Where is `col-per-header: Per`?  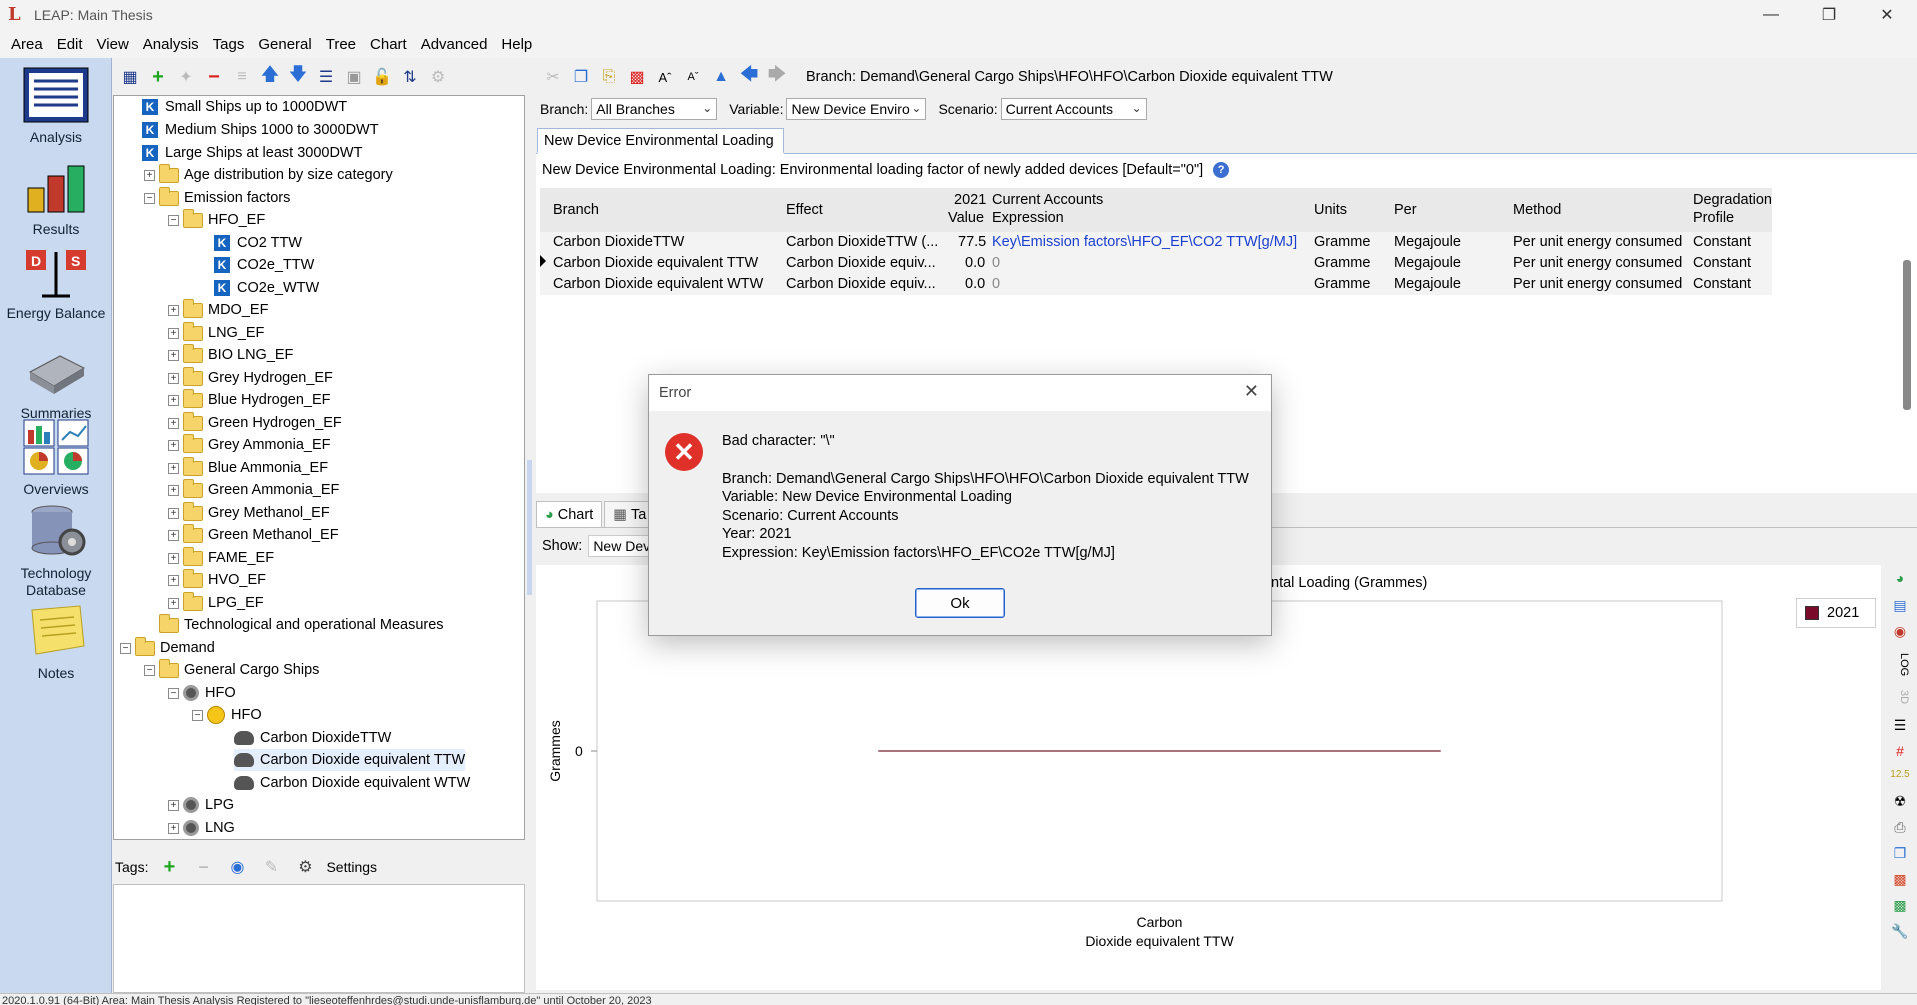 col-per-header: Per is located at coordinates (1405, 210).